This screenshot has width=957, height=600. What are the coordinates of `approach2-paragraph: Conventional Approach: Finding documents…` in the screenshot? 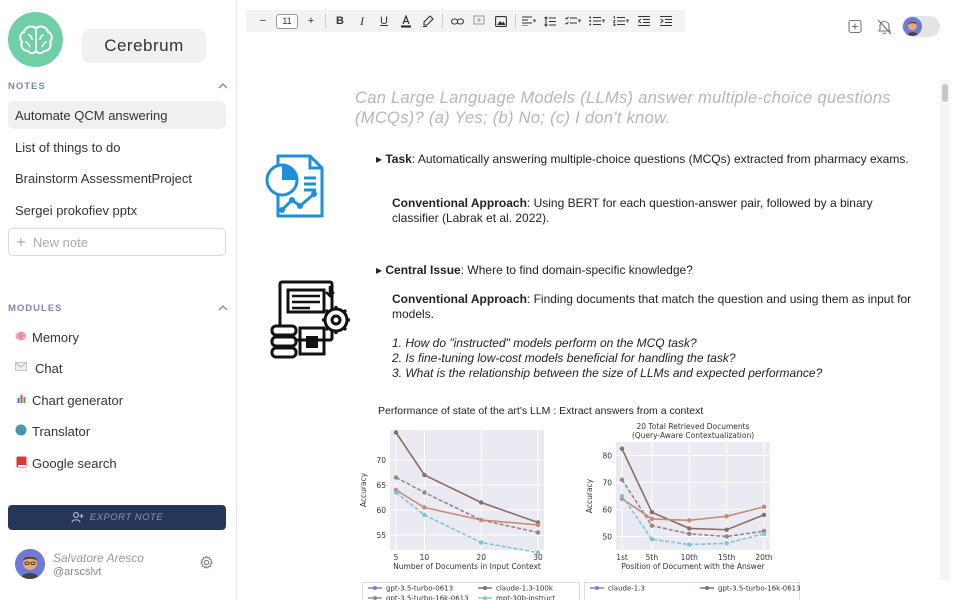 It's located at (648, 307).